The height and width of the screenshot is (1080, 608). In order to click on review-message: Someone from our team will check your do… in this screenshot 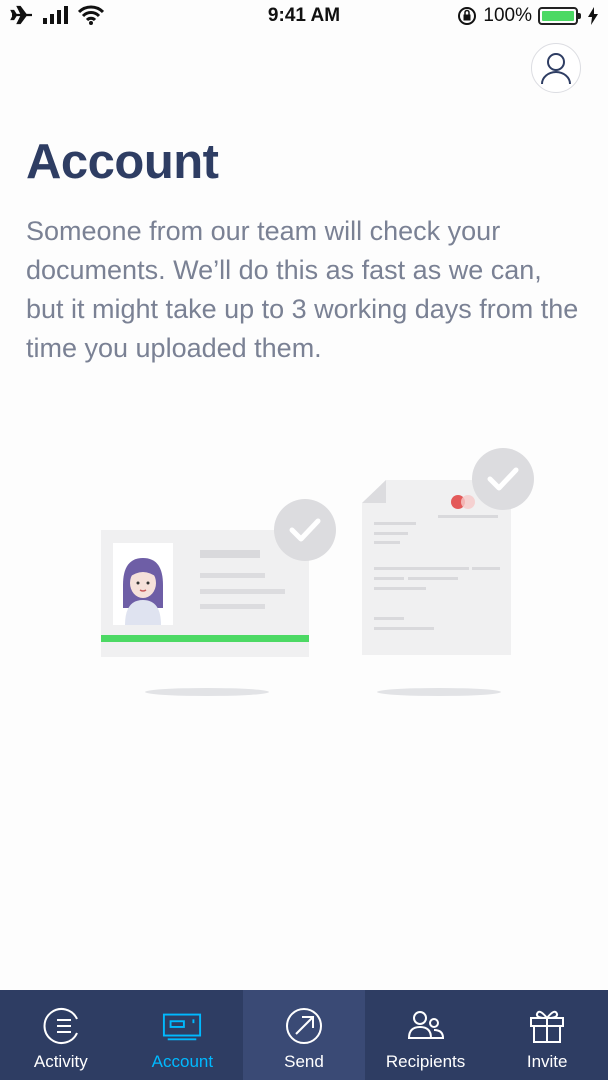, I will do `click(302, 289)`.